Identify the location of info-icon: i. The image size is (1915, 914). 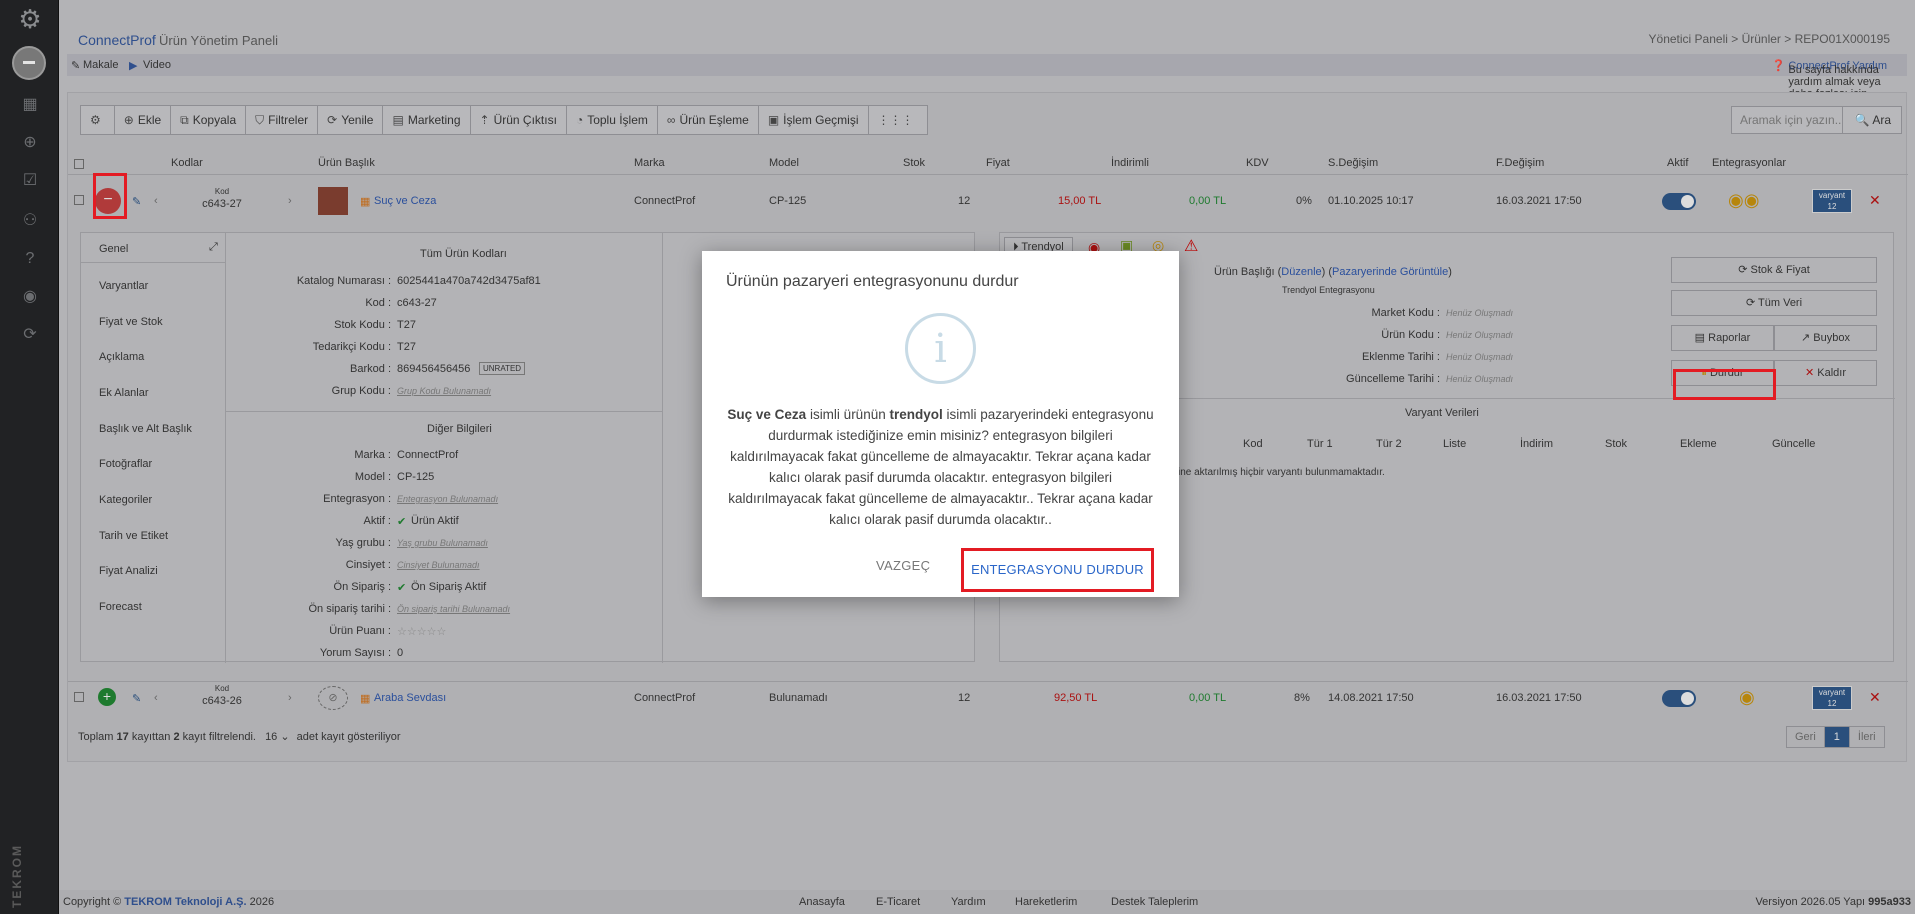
(940, 348).